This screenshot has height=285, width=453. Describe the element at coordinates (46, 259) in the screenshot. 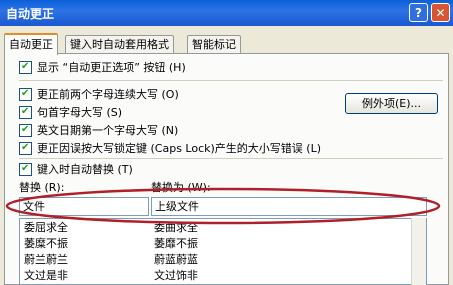

I see `list-item-from: 蔚兰蔚兰` at that location.